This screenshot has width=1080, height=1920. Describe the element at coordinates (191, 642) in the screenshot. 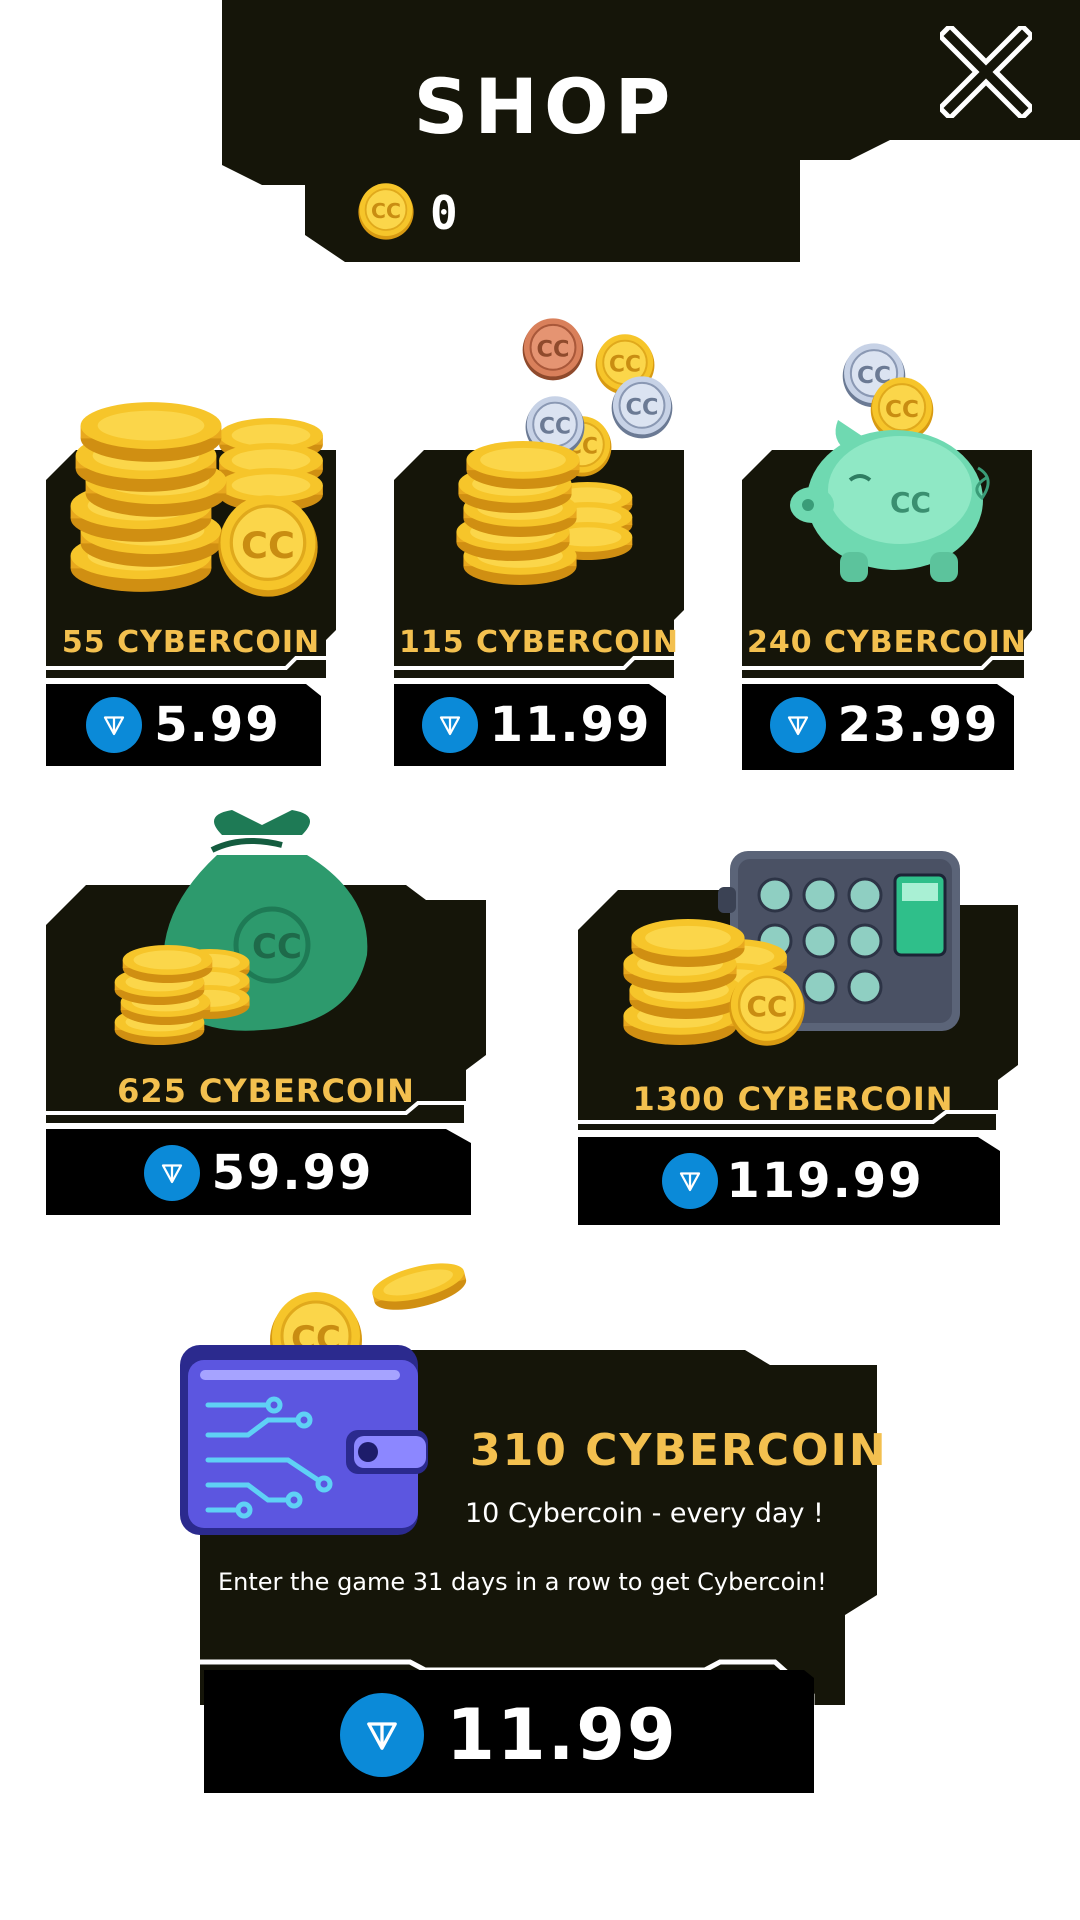

I see `pack-amount-label: 55 CYBERCOIN` at that location.